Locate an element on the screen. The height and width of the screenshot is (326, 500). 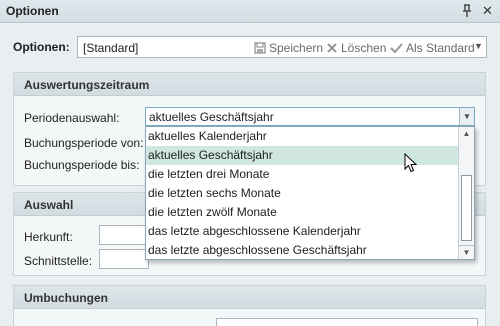
save-button: Speichern is located at coordinates (288, 48).